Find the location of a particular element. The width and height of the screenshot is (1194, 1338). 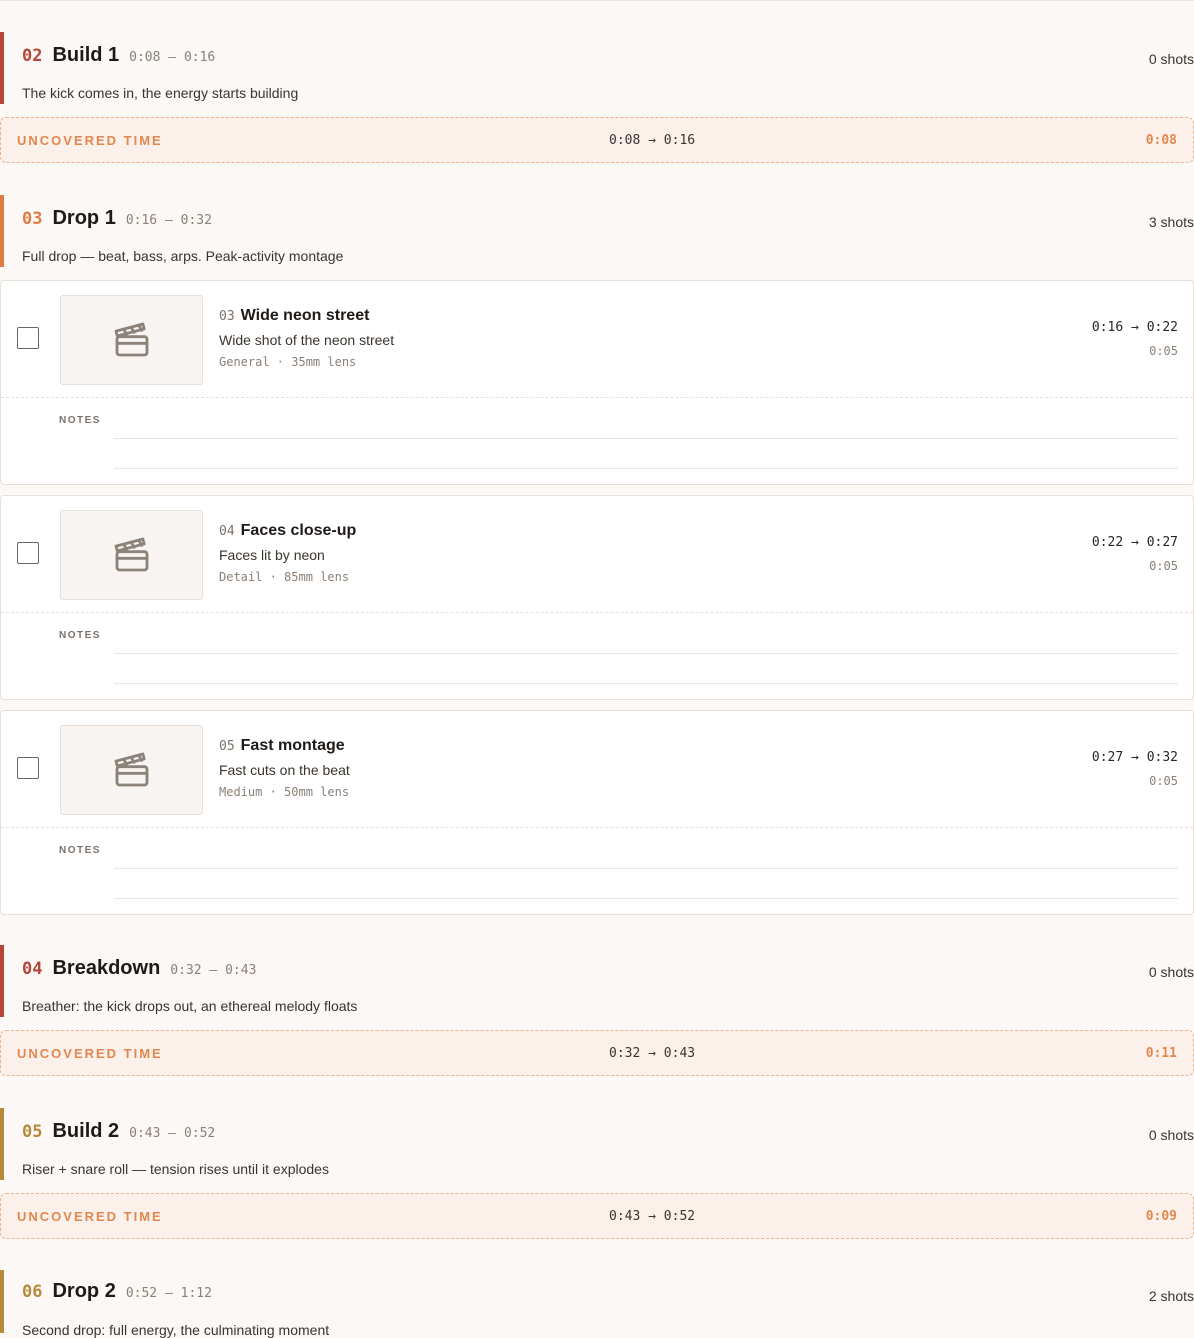

shot-range: 0:27 → 0:32 is located at coordinates (1134, 757).